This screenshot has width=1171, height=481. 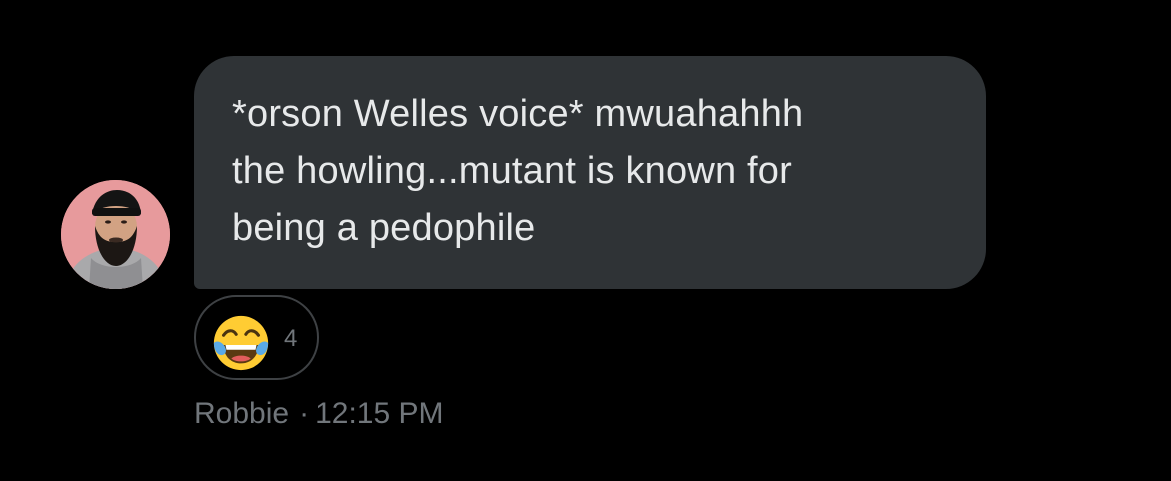 I want to click on avatar, so click(x=115, y=234).